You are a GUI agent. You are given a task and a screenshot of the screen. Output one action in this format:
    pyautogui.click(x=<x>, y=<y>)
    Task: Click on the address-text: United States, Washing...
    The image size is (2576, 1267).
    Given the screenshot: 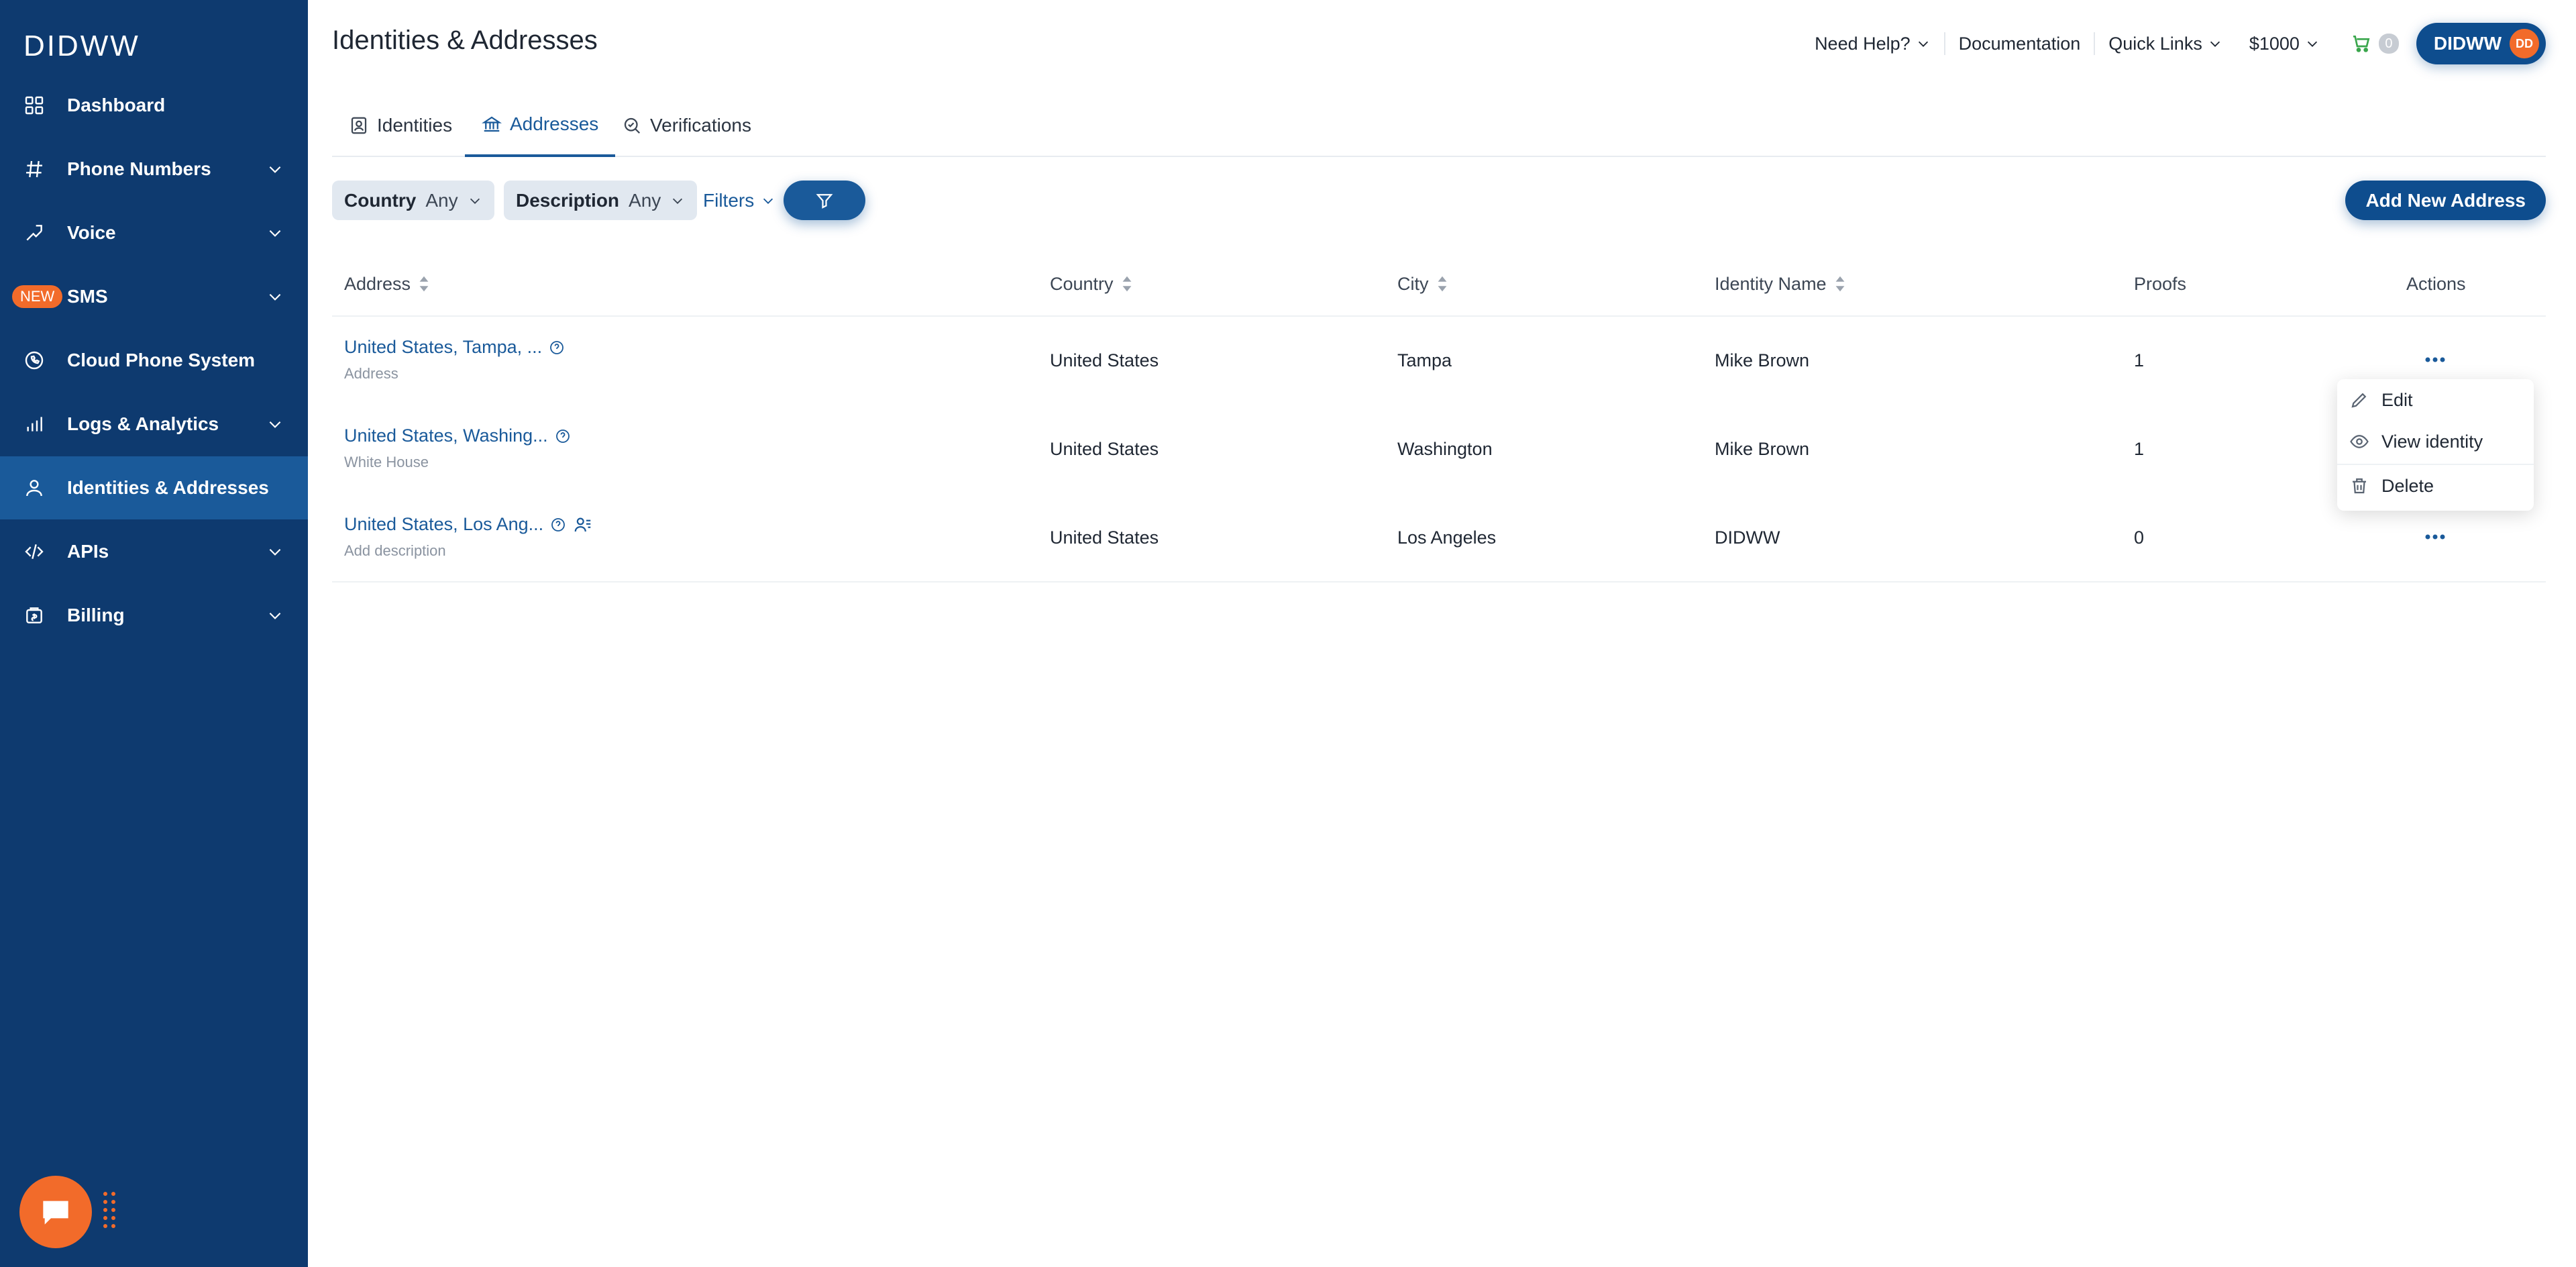 What is the action you would take?
    pyautogui.click(x=446, y=435)
    